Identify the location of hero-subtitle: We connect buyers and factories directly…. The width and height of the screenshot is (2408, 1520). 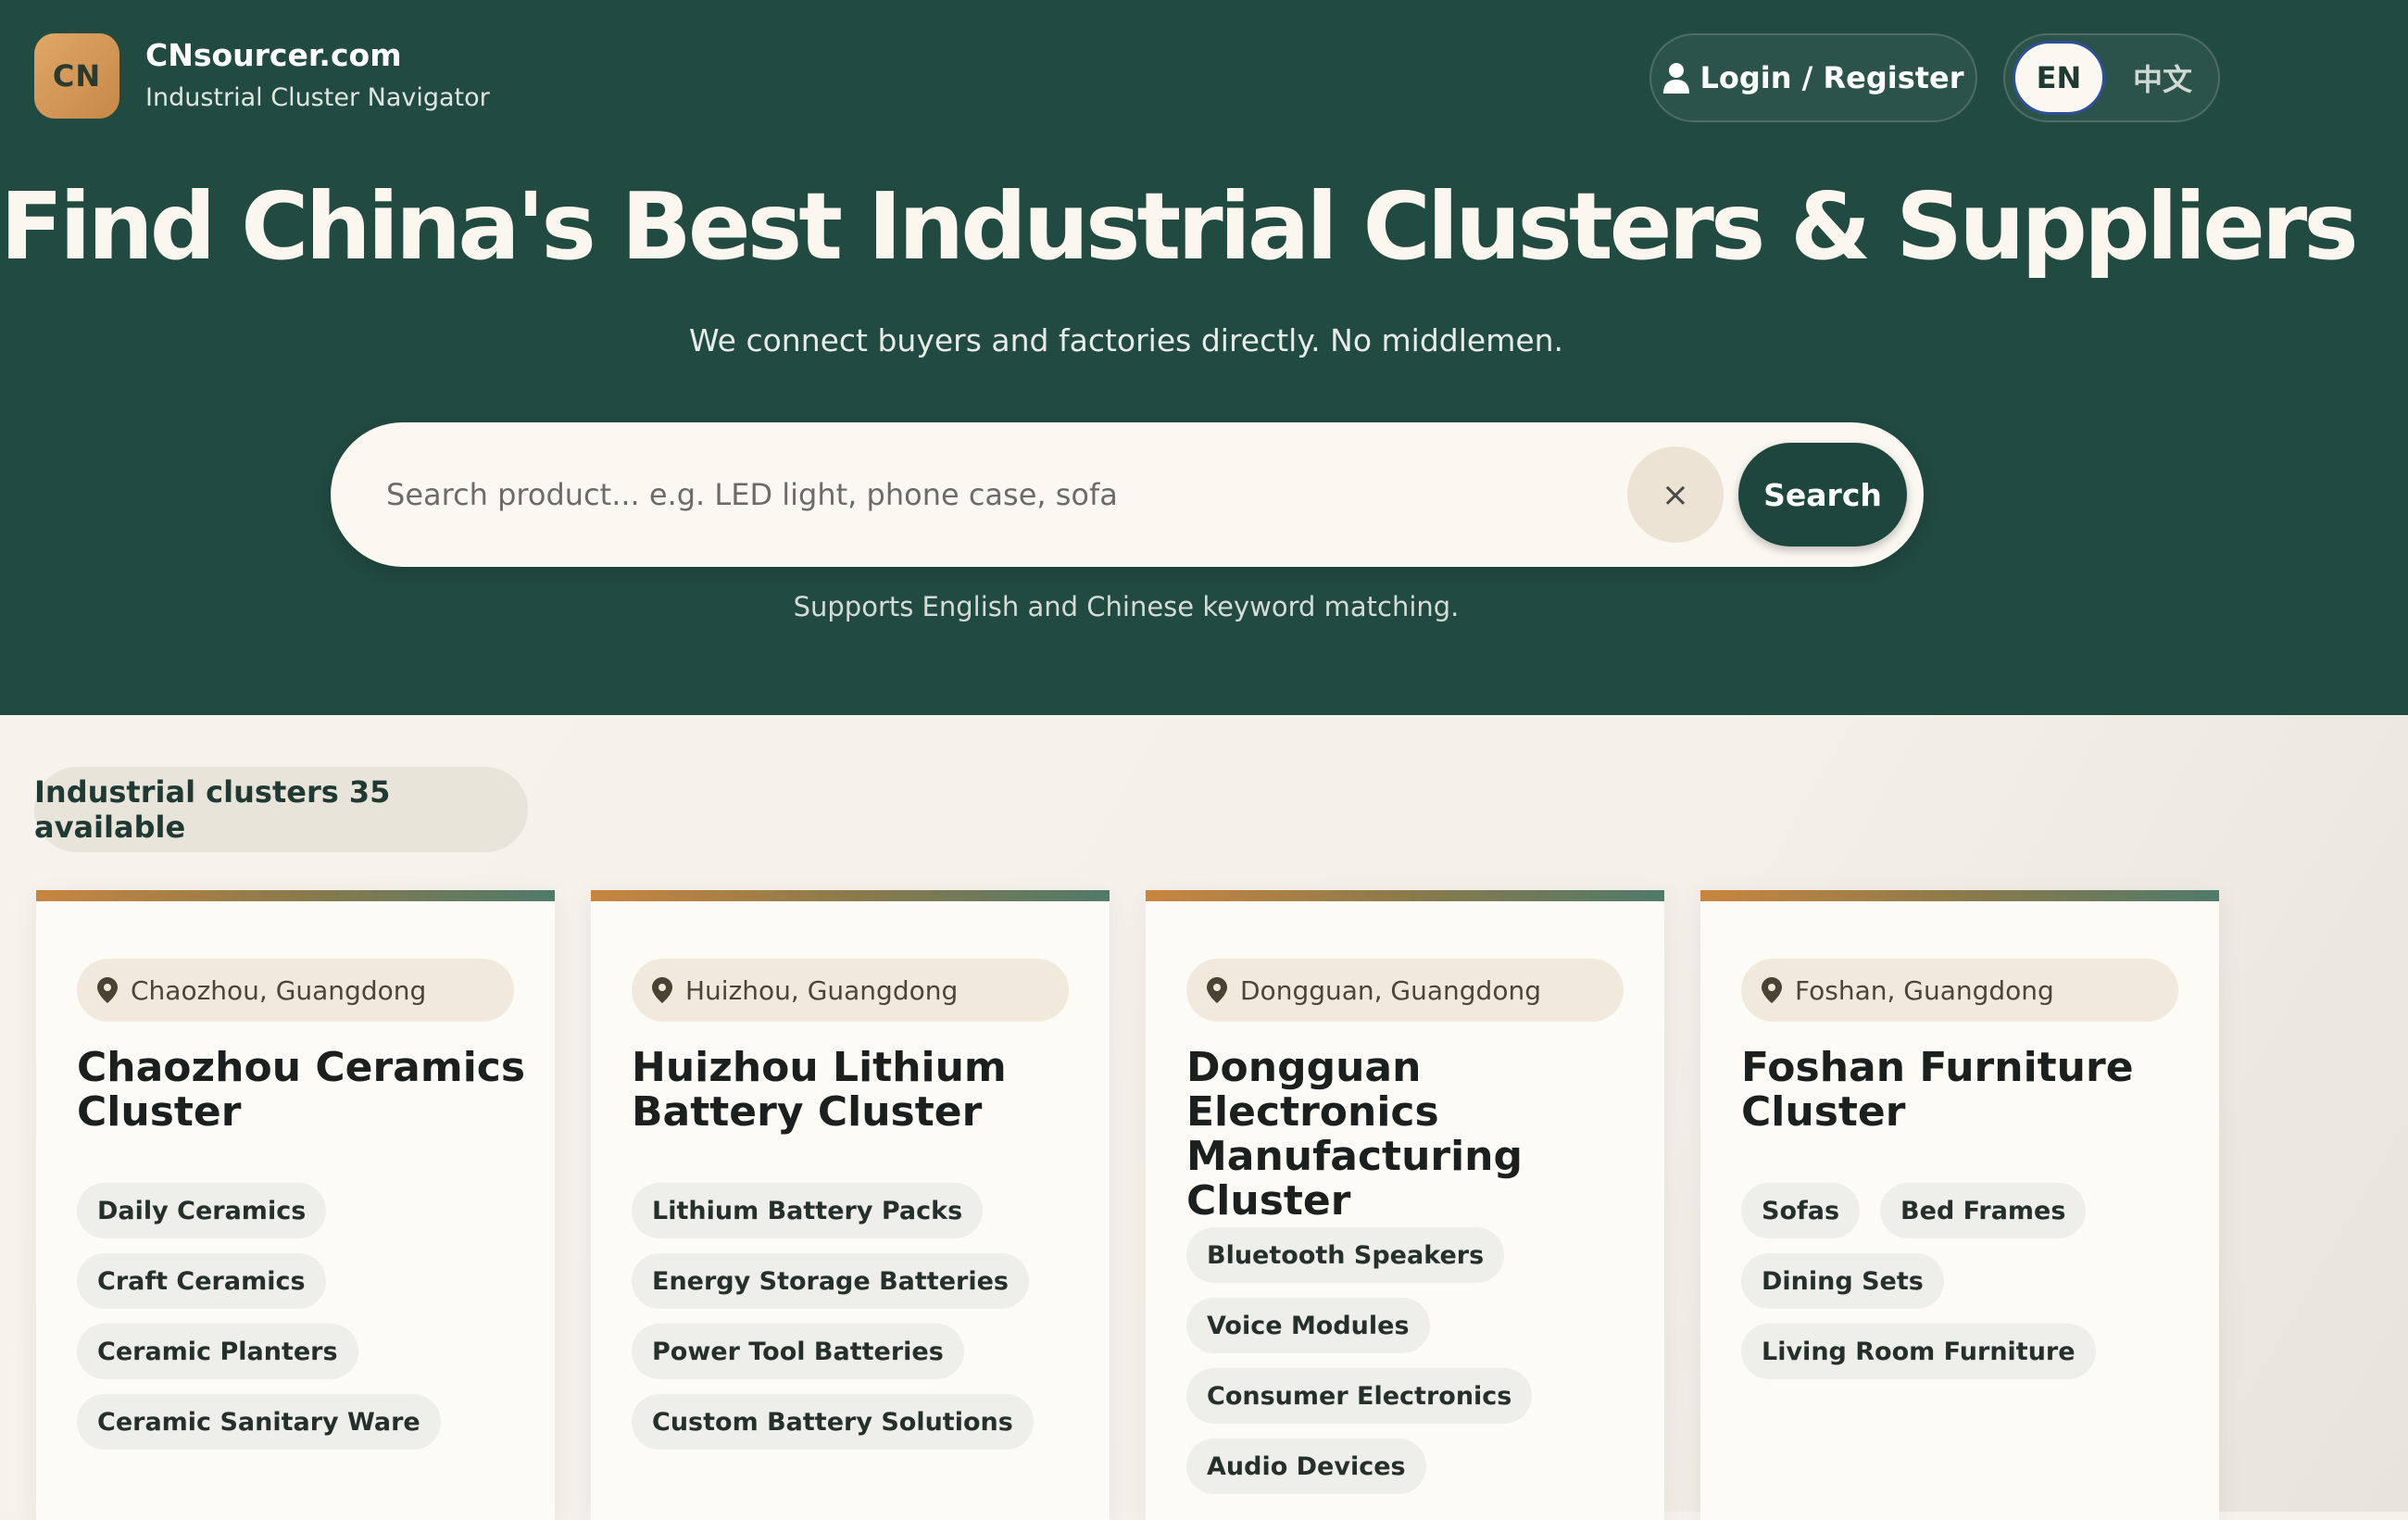
(1126, 340).